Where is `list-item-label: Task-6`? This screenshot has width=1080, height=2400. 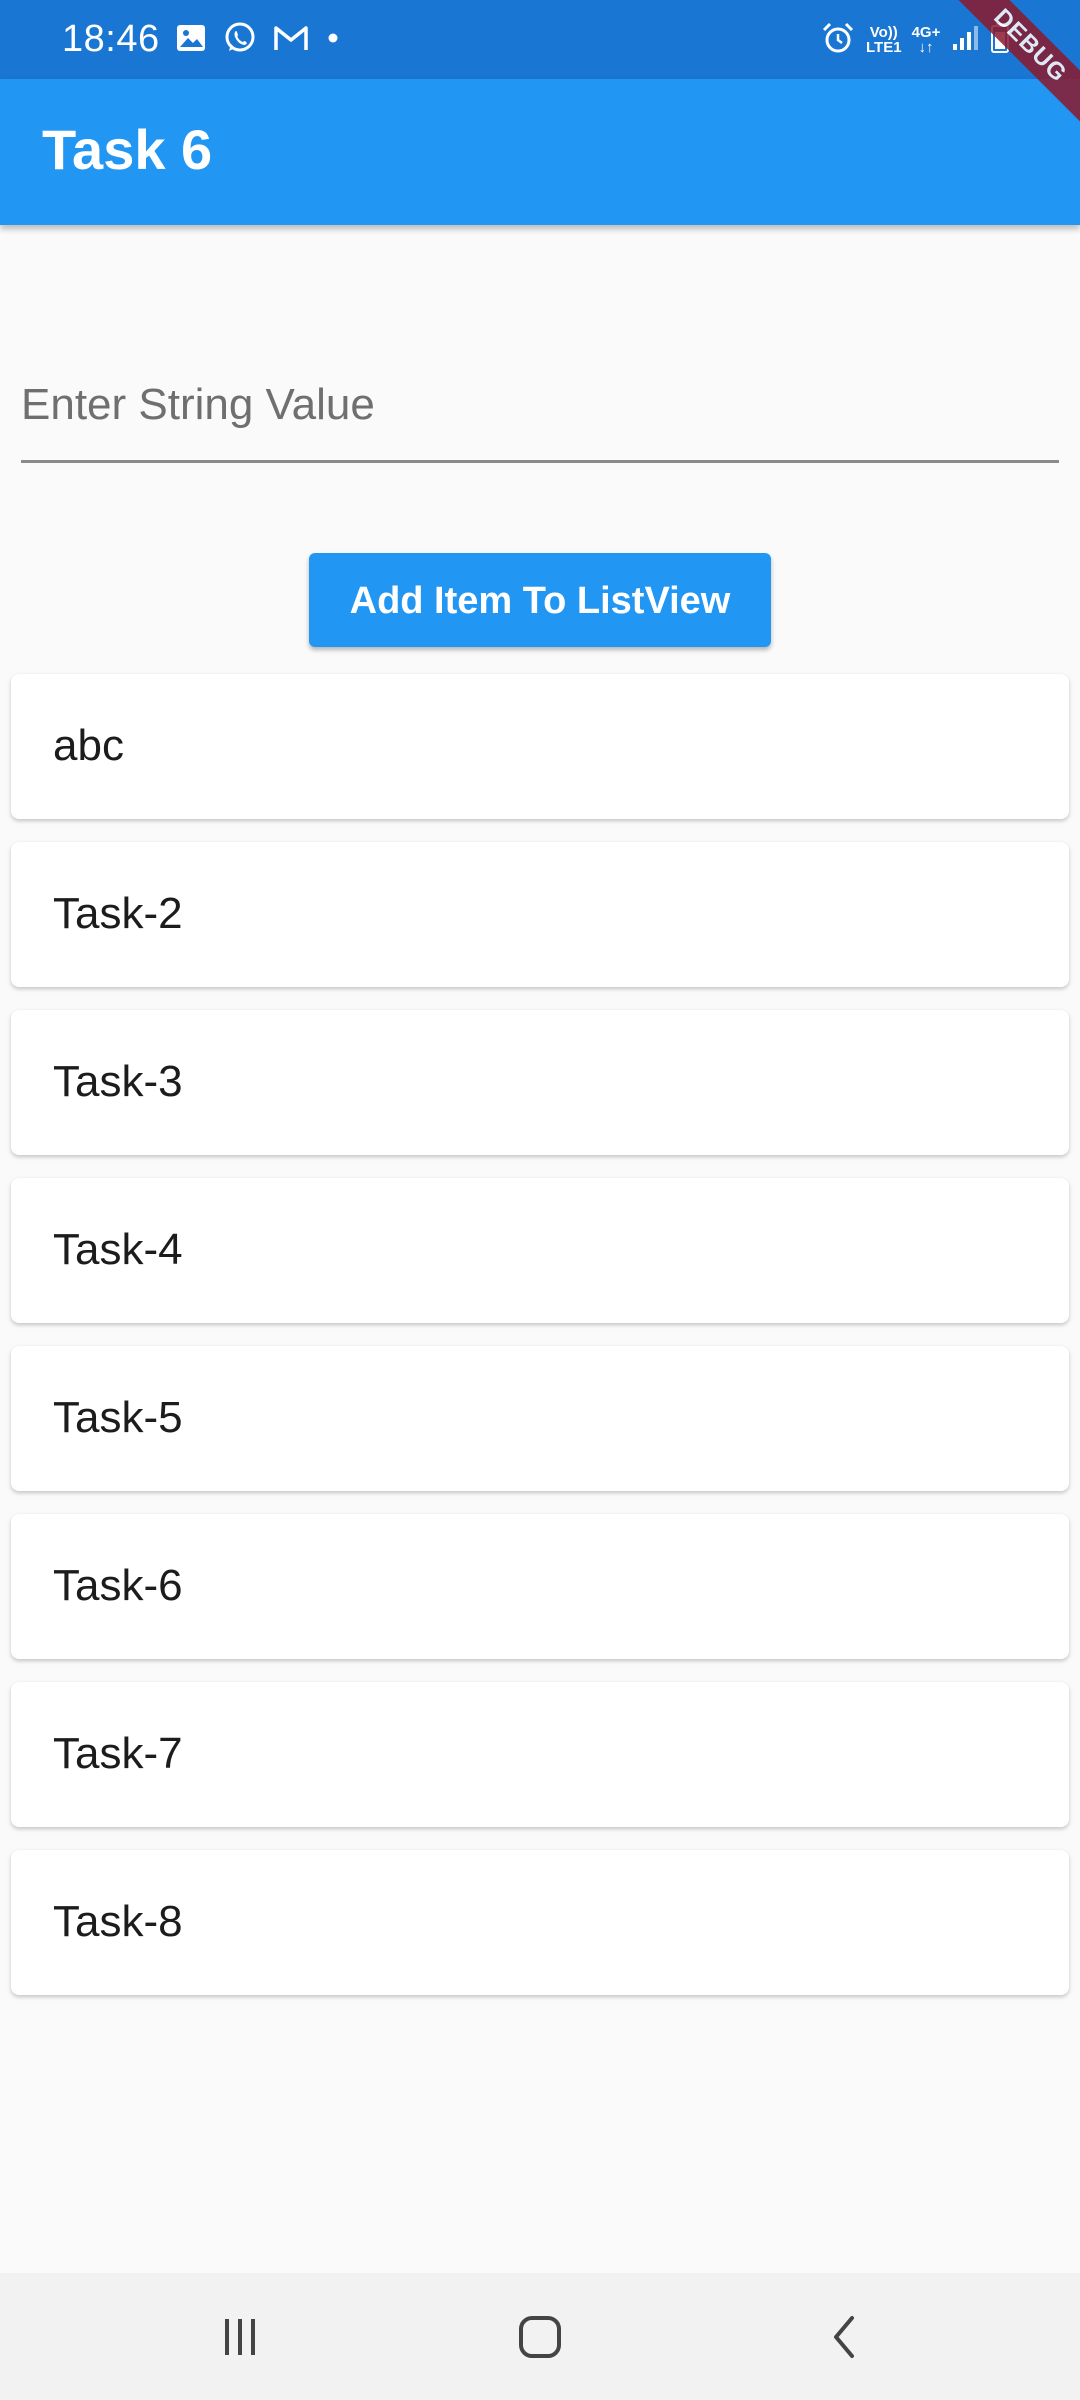 list-item-label: Task-6 is located at coordinates (118, 1585).